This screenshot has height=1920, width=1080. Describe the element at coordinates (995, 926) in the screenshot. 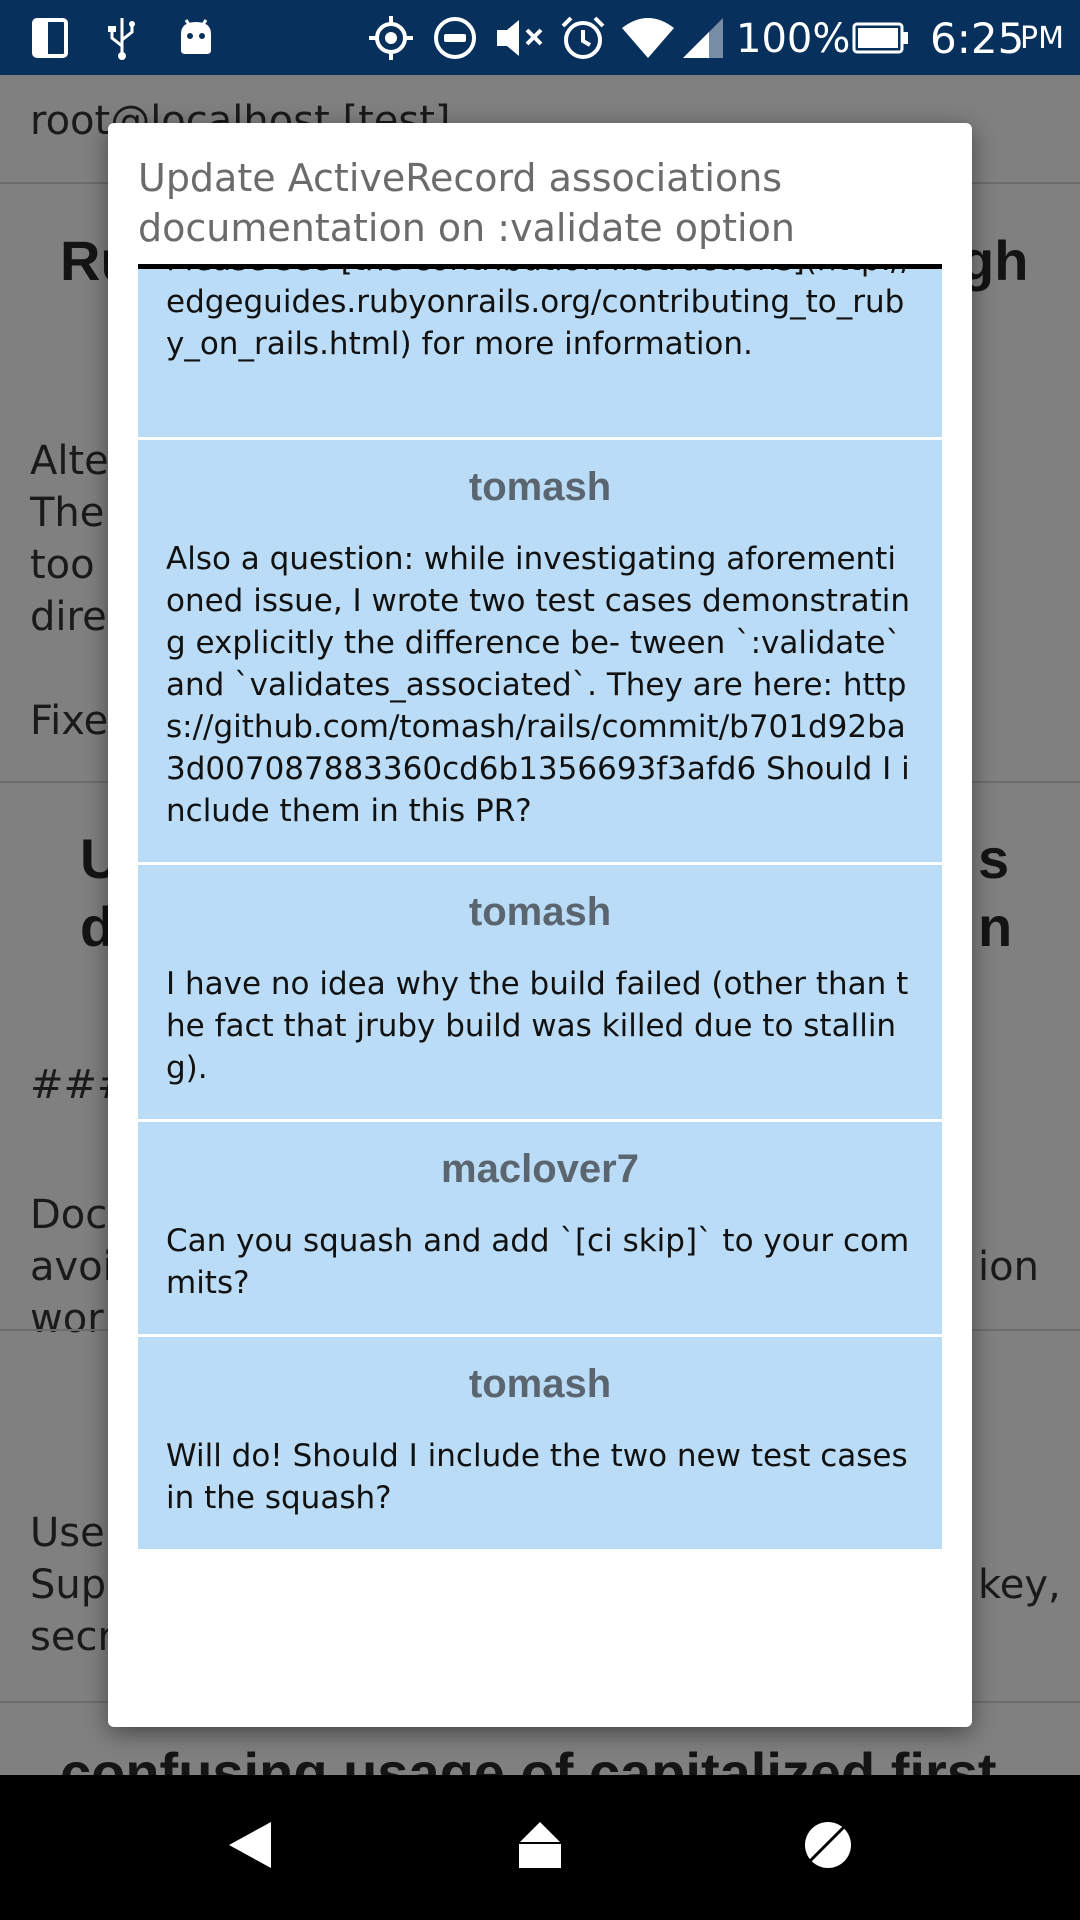

I see `issue-title-fragment-right: n` at that location.